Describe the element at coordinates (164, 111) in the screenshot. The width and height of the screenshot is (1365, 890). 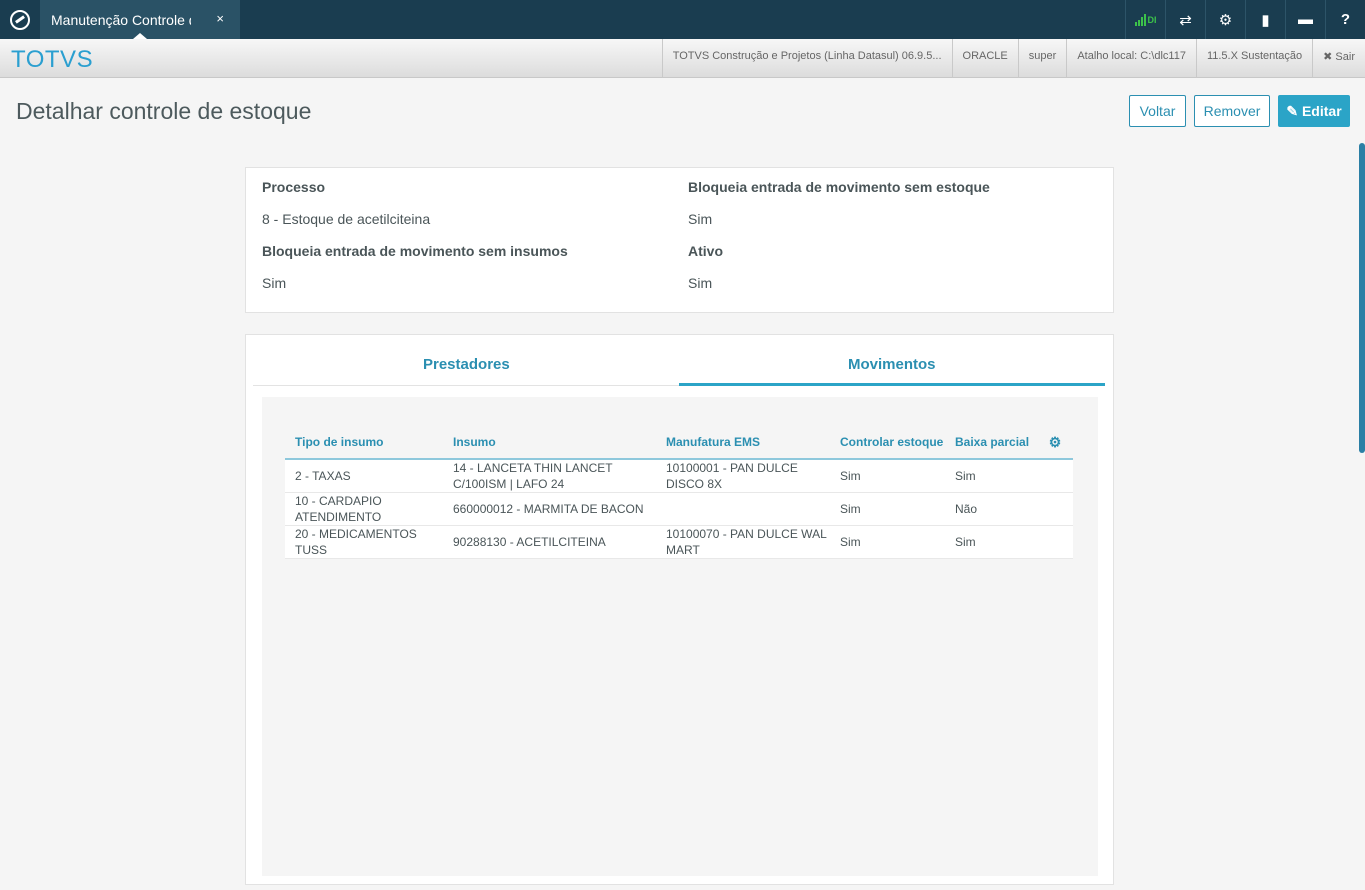
I see `page-title: Detalhar controle de estoque` at that location.